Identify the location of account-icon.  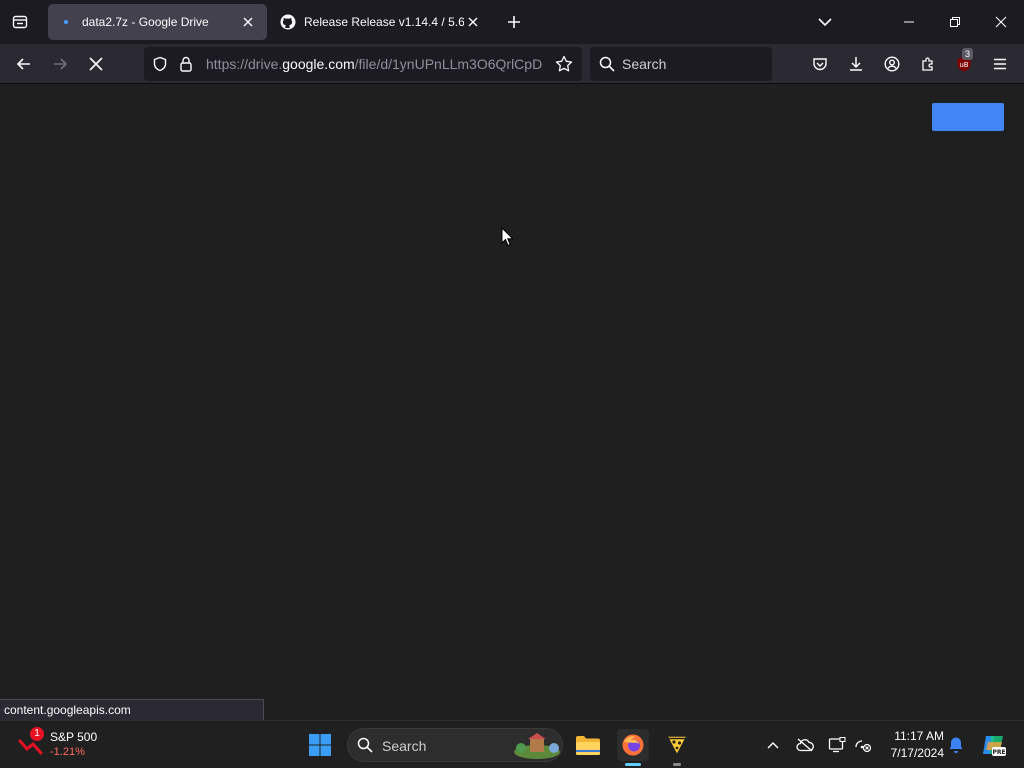
(892, 64).